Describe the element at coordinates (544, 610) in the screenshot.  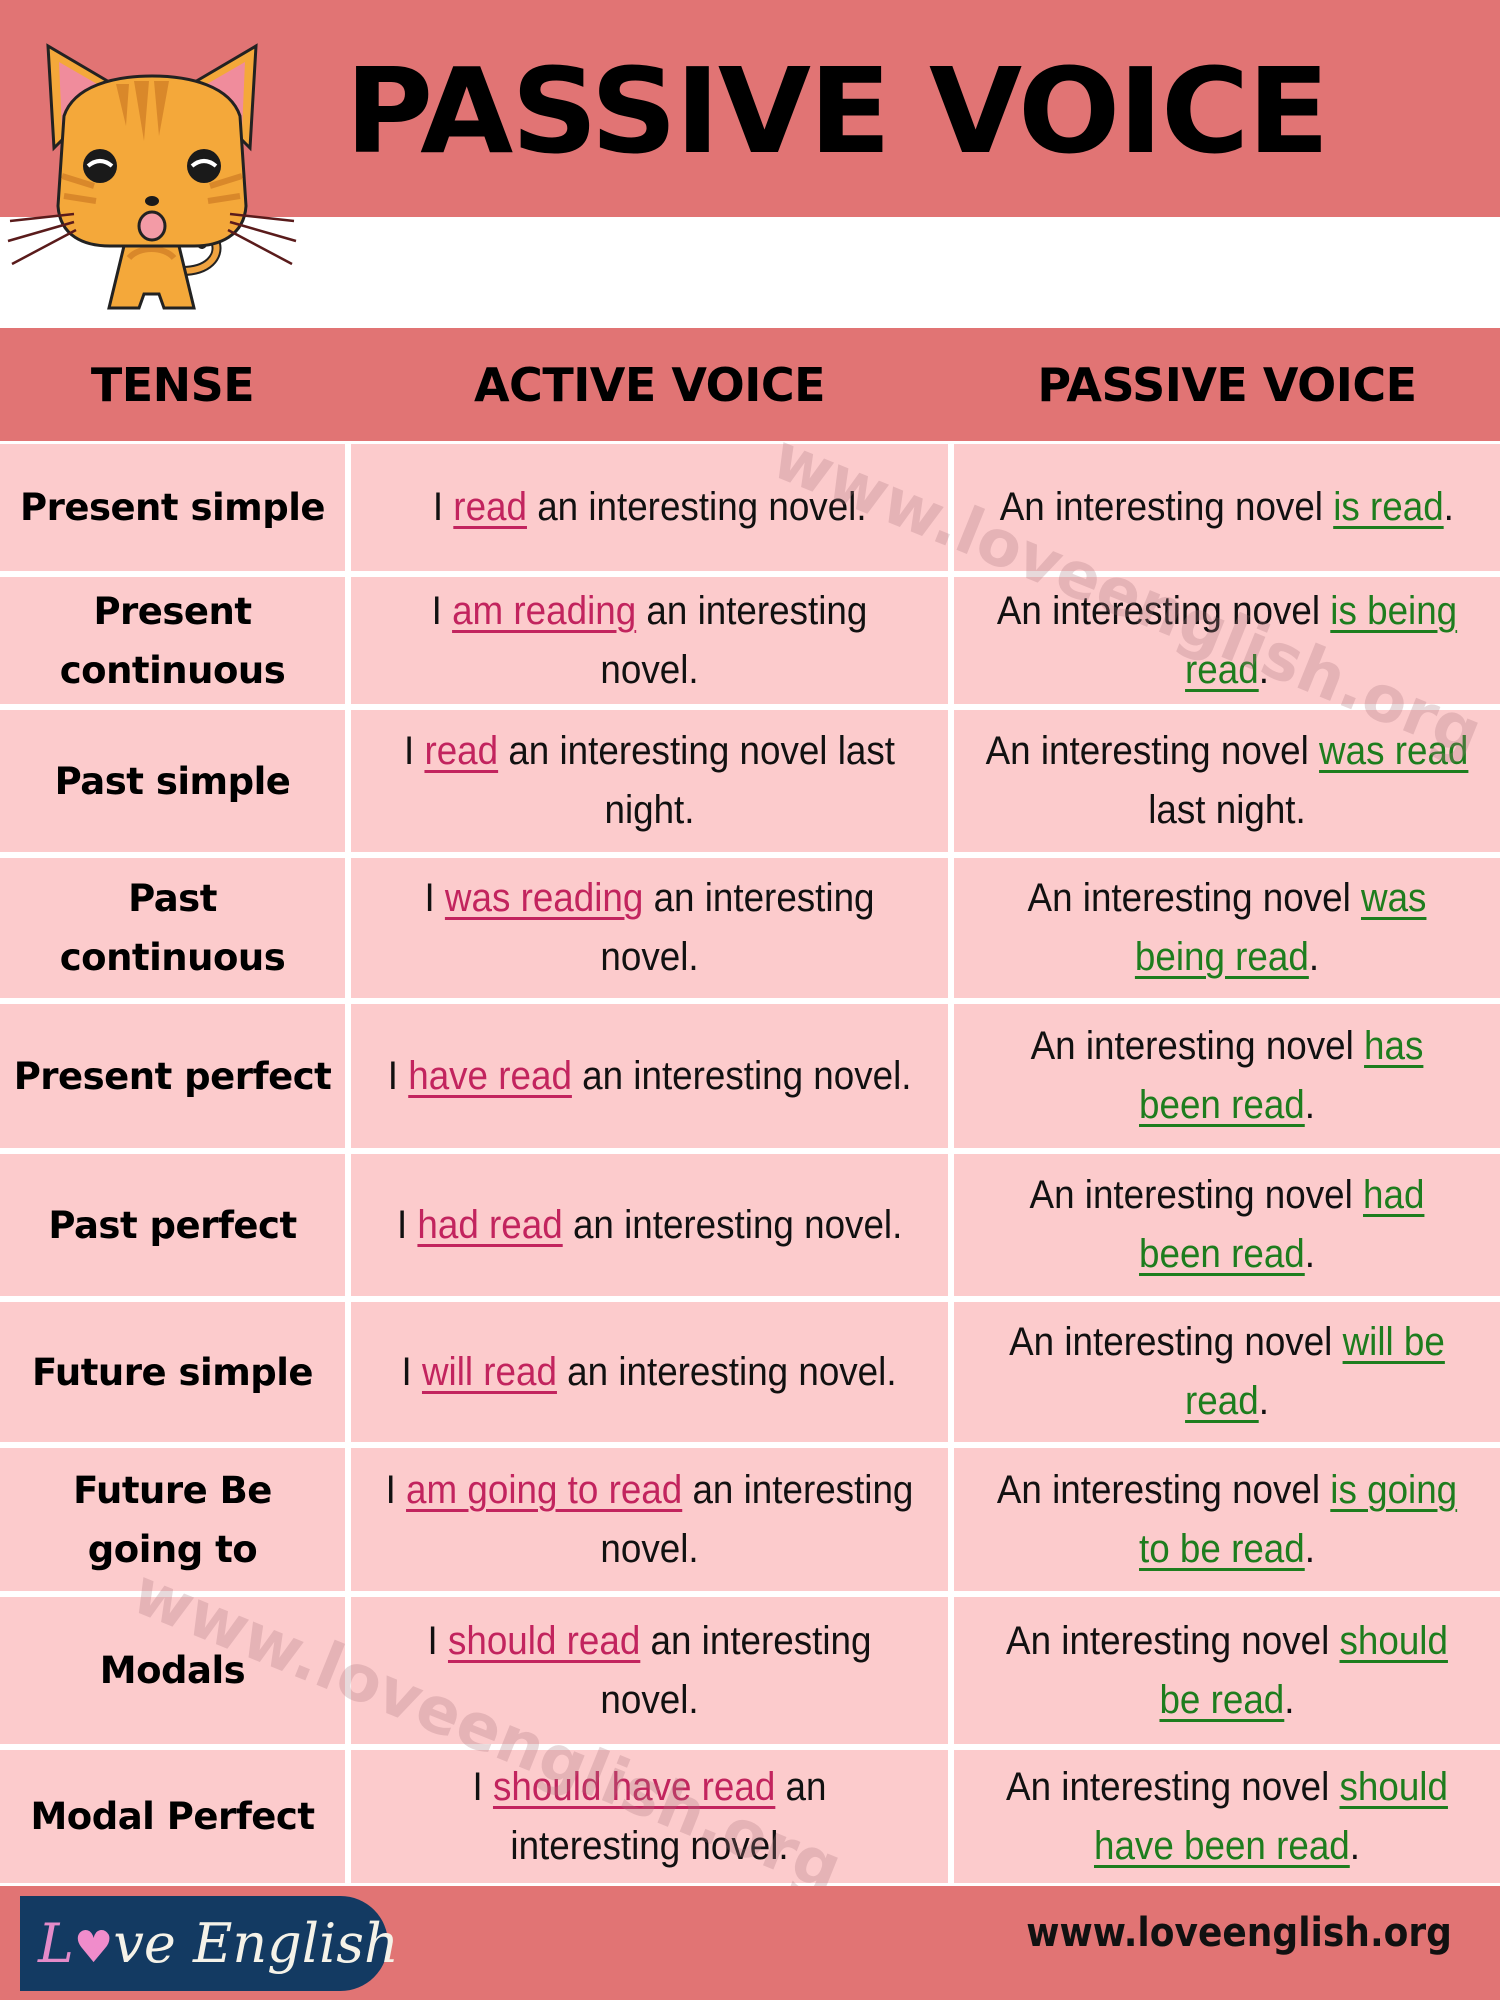
I see `active-verb-highlight: am reading` at that location.